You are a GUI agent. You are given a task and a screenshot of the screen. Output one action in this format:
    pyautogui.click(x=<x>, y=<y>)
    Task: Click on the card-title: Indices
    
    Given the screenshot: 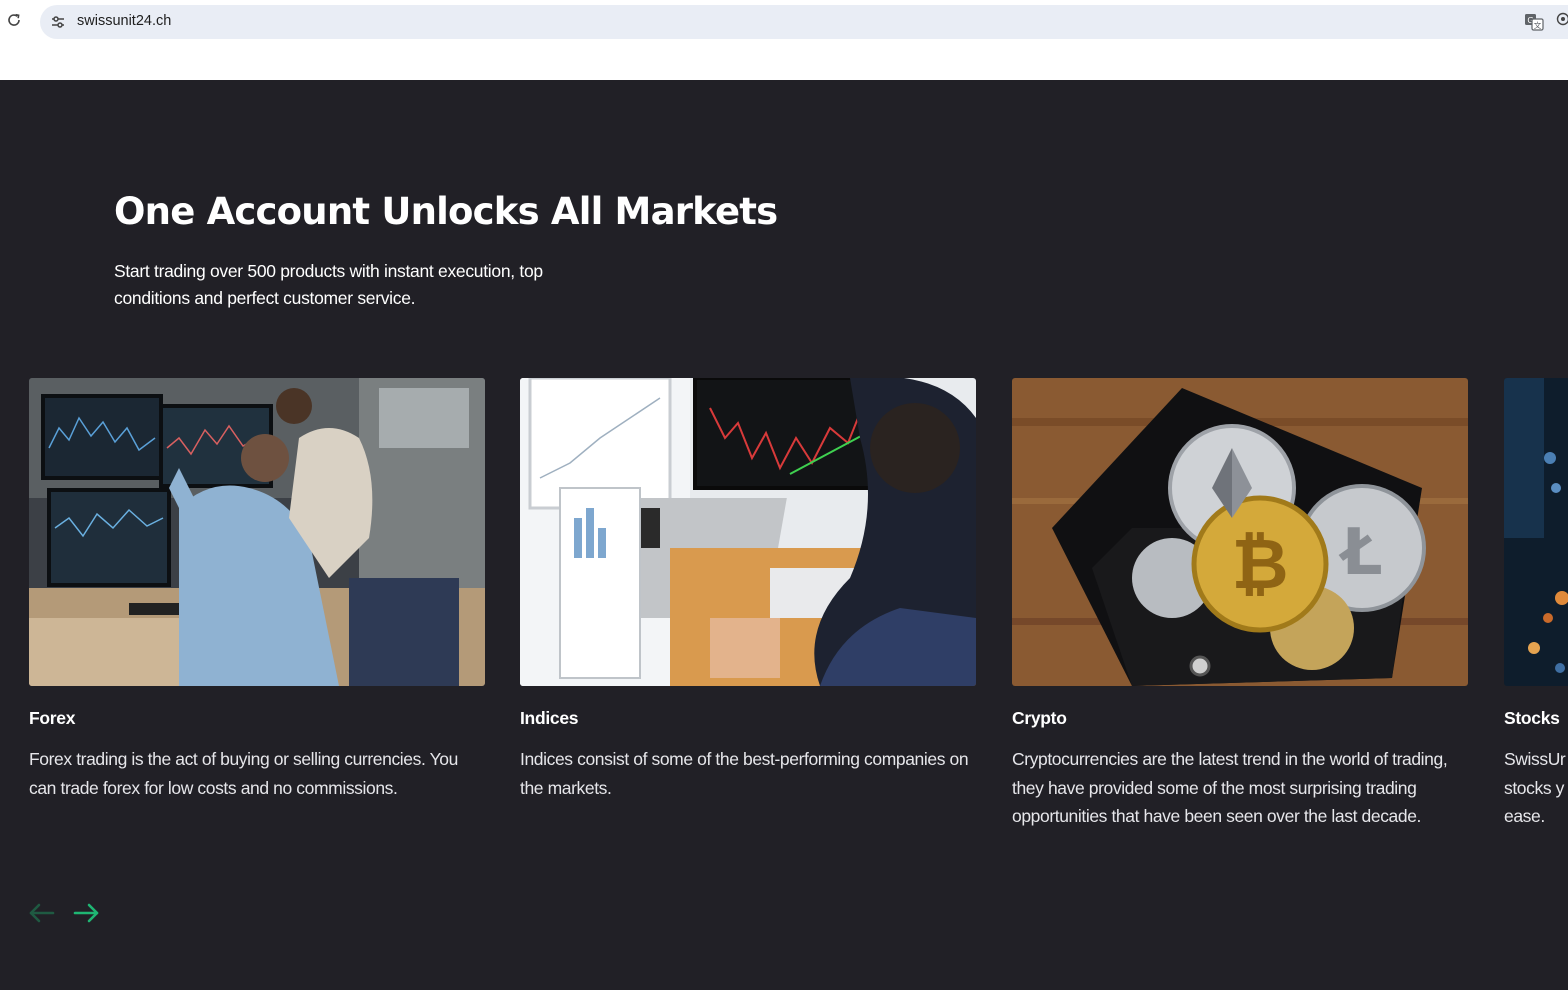 What is the action you would take?
    pyautogui.click(x=748, y=718)
    